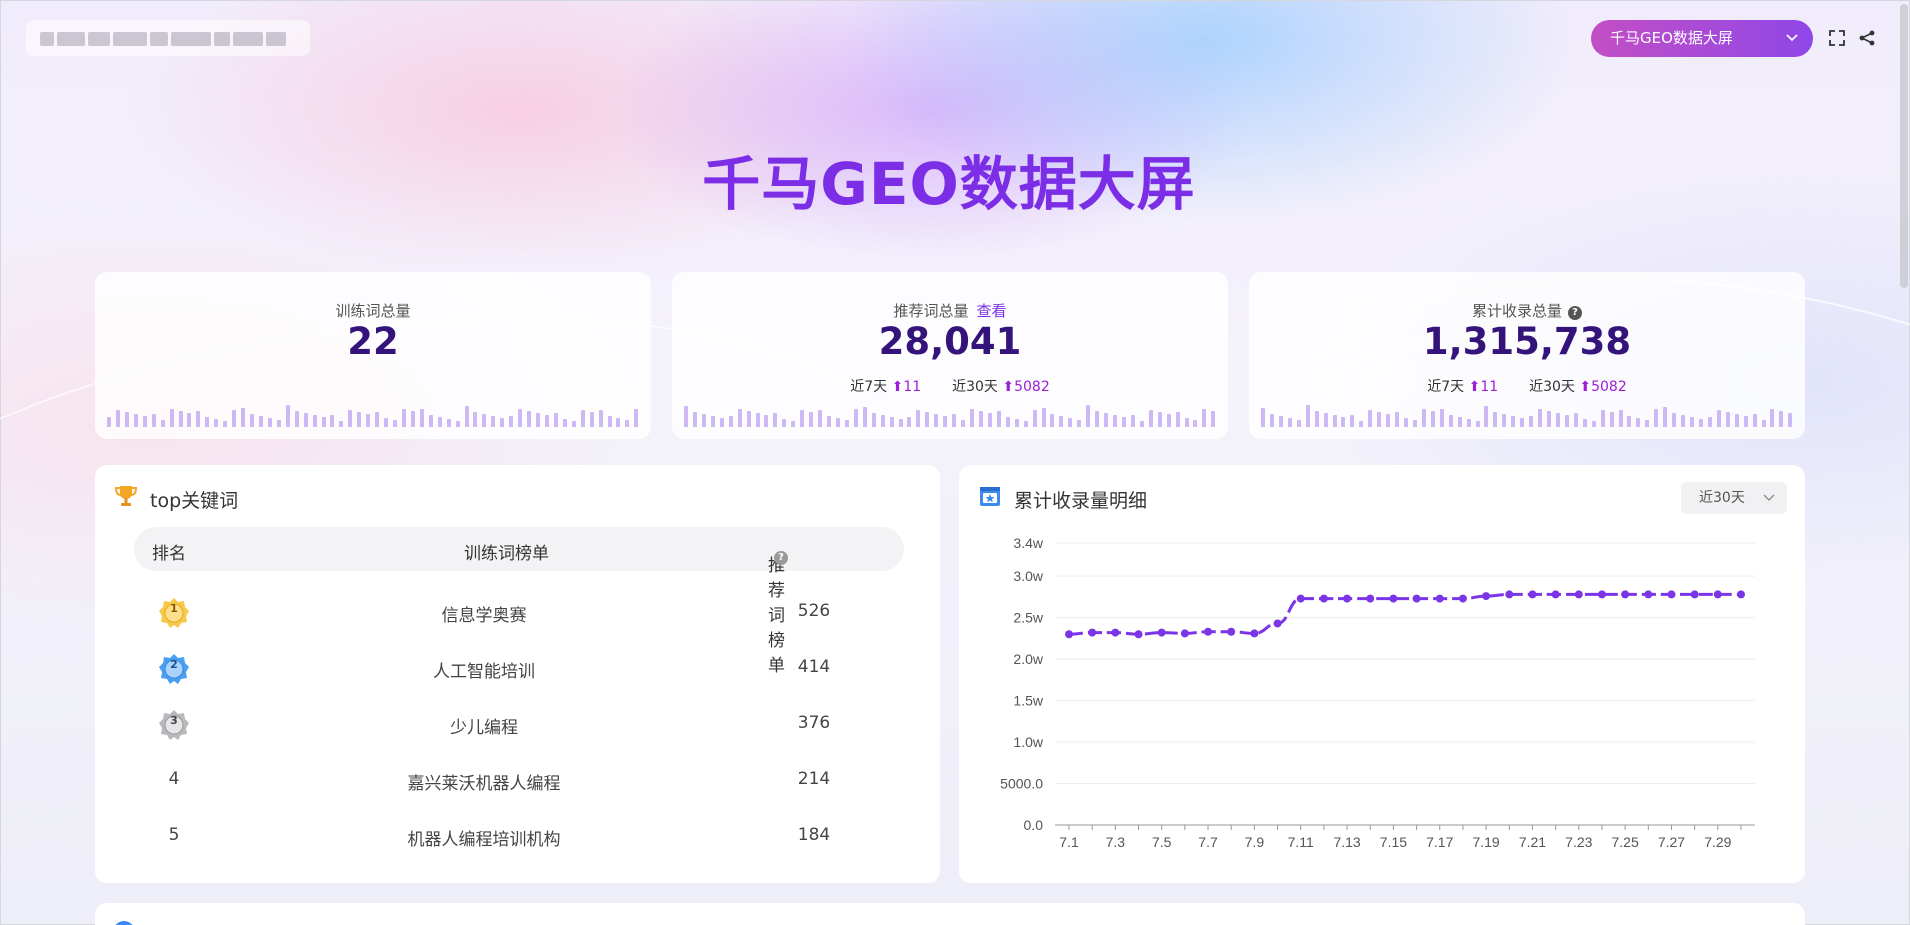 This screenshot has width=1910, height=925. Describe the element at coordinates (1904, 146) in the screenshot. I see `scrollbar` at that location.